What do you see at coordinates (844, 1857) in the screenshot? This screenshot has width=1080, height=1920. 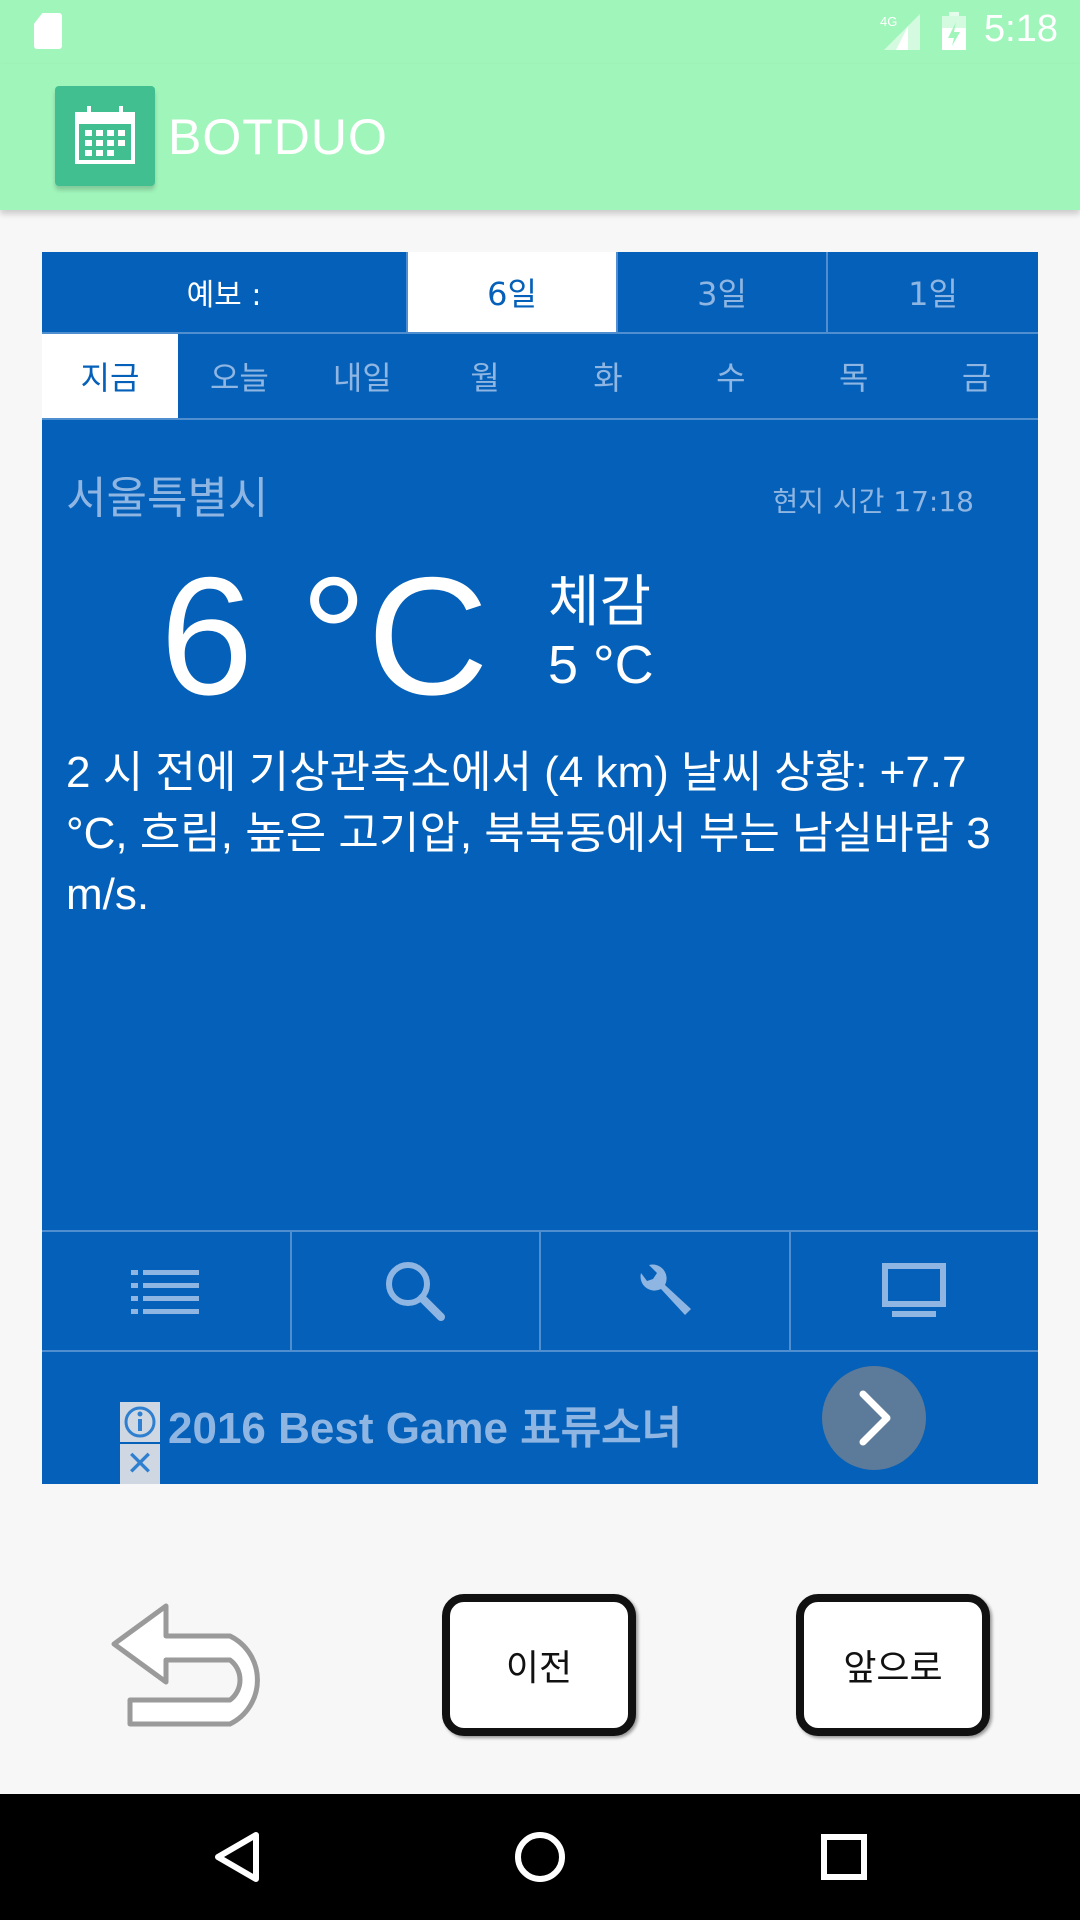 I see `recents-icon` at bounding box center [844, 1857].